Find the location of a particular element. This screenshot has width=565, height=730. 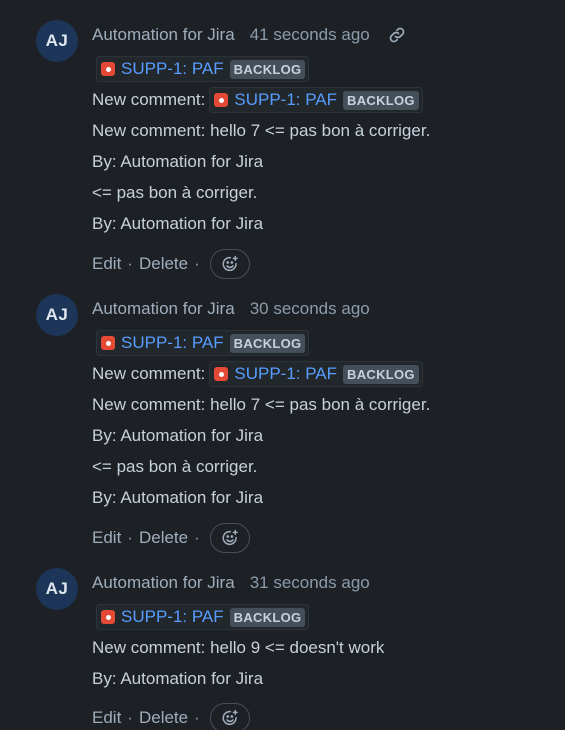

timestamp: 30 seconds ago is located at coordinates (310, 309).